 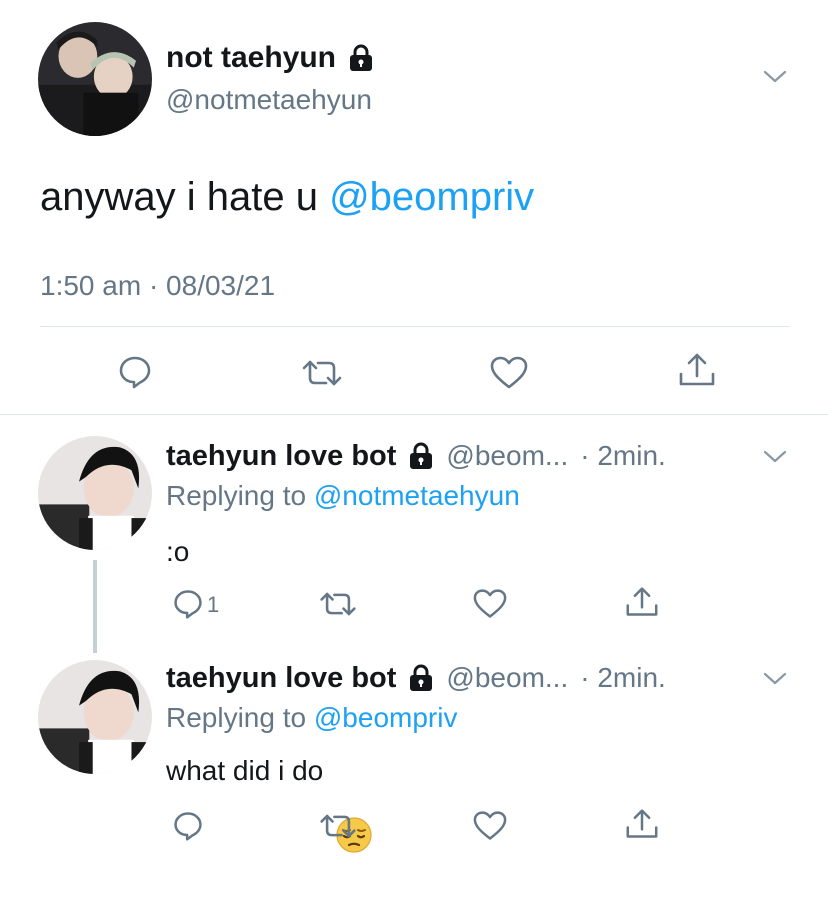 I want to click on display-name-row: not taehyun, so click(x=270, y=58).